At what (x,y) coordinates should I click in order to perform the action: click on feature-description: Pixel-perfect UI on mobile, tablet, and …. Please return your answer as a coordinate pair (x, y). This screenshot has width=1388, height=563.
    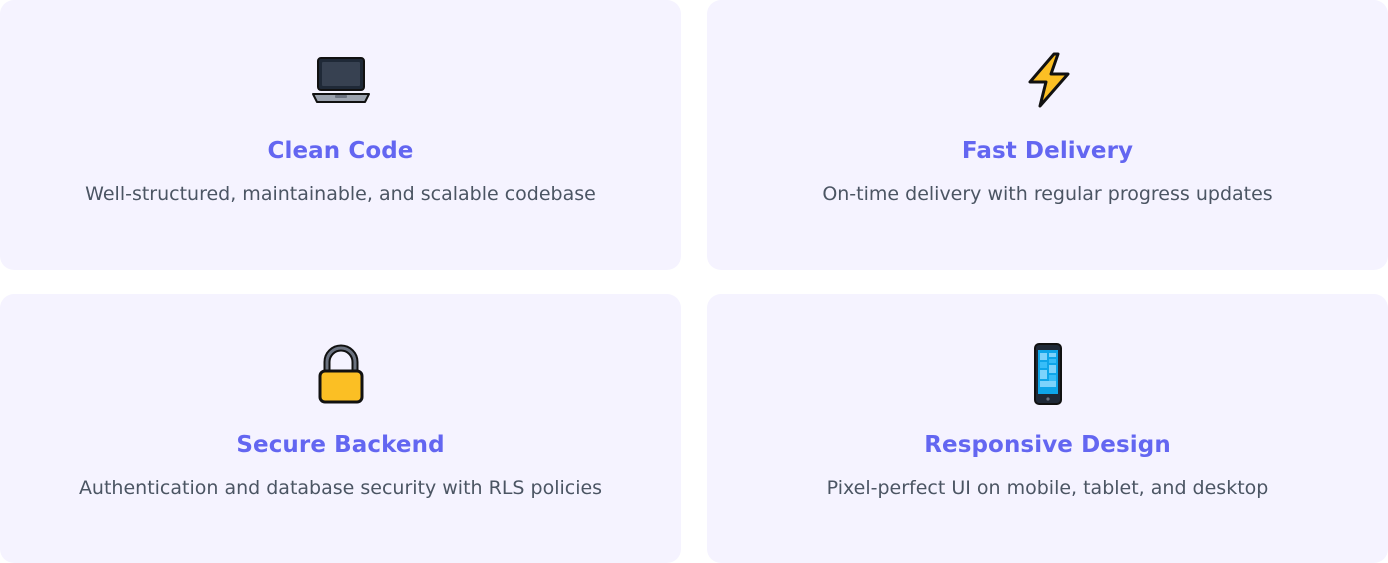
    Looking at the image, I should click on (1047, 488).